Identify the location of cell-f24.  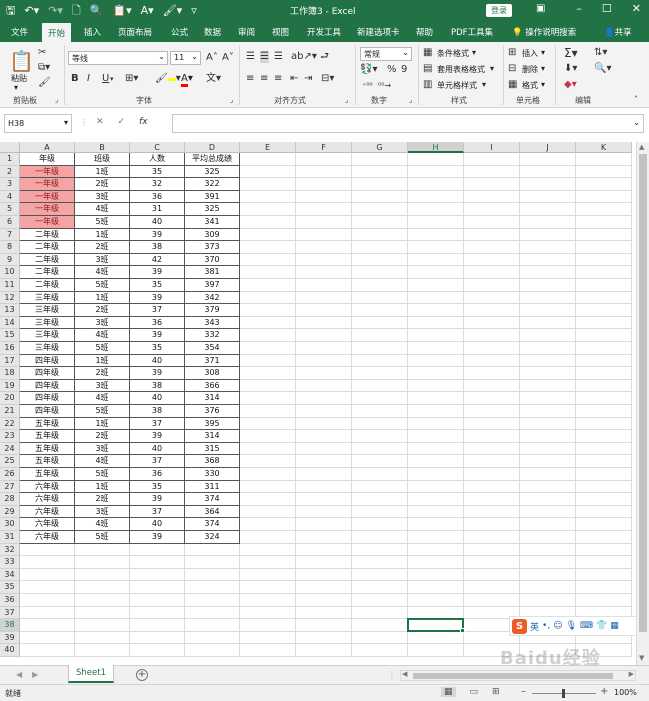
(324, 449).